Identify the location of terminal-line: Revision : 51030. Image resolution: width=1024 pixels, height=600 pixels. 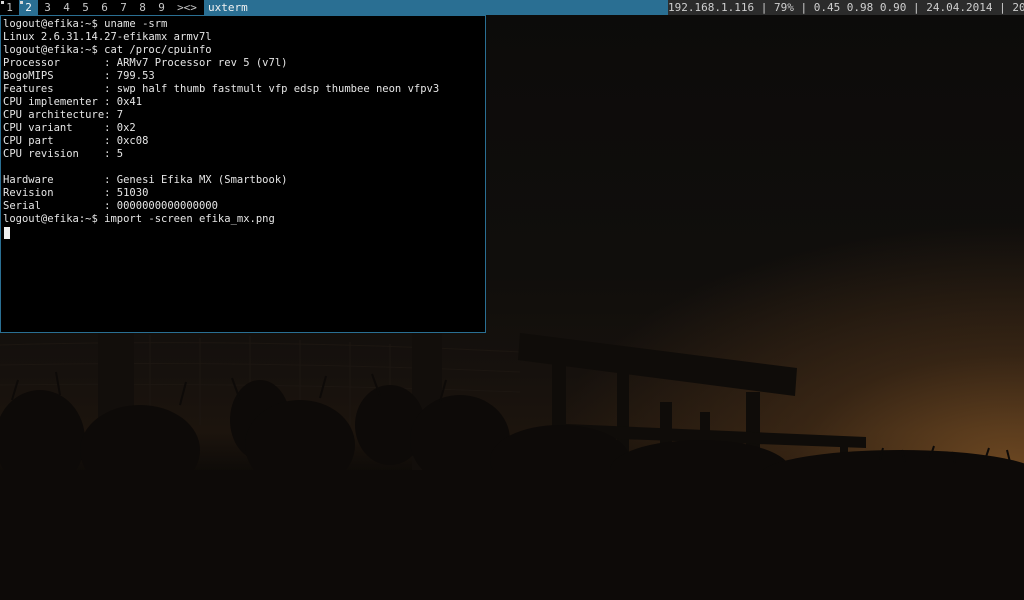
(76, 193).